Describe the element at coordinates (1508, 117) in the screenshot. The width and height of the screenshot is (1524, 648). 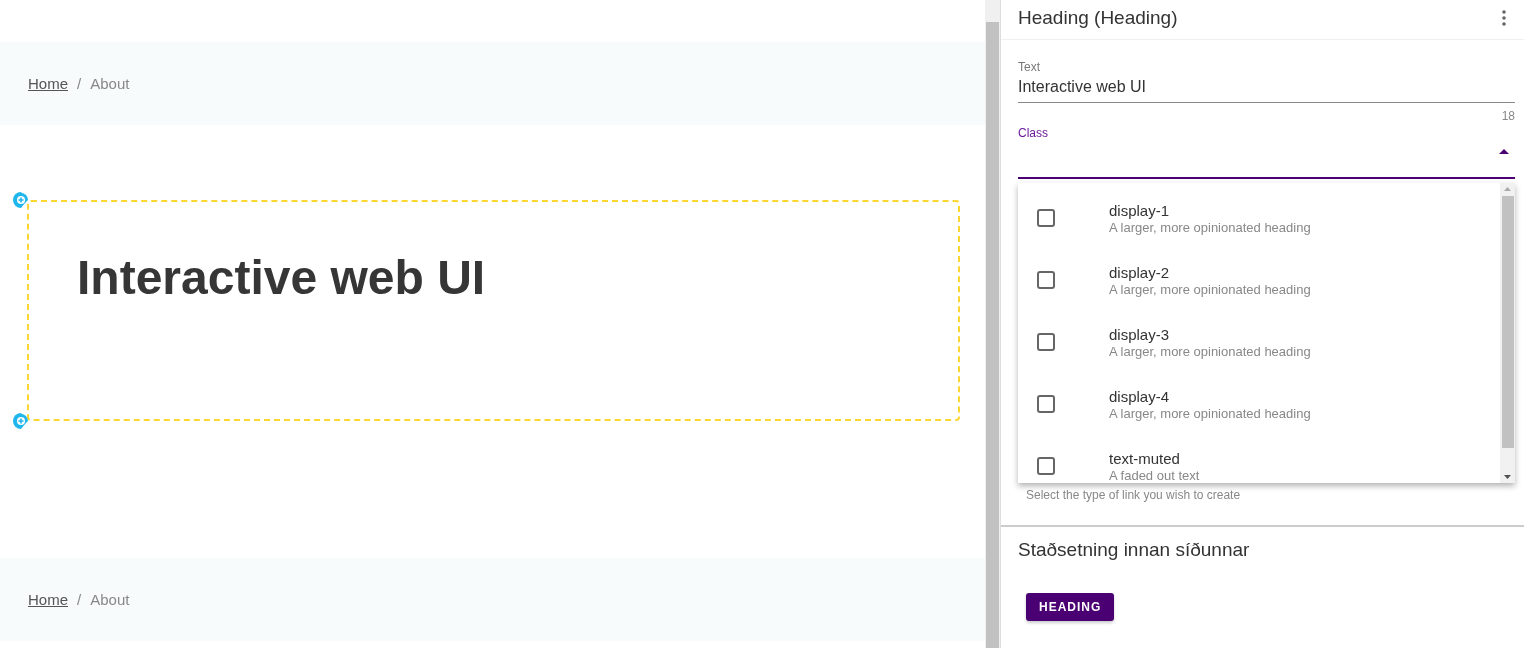
I see `character-counter: 18` at that location.